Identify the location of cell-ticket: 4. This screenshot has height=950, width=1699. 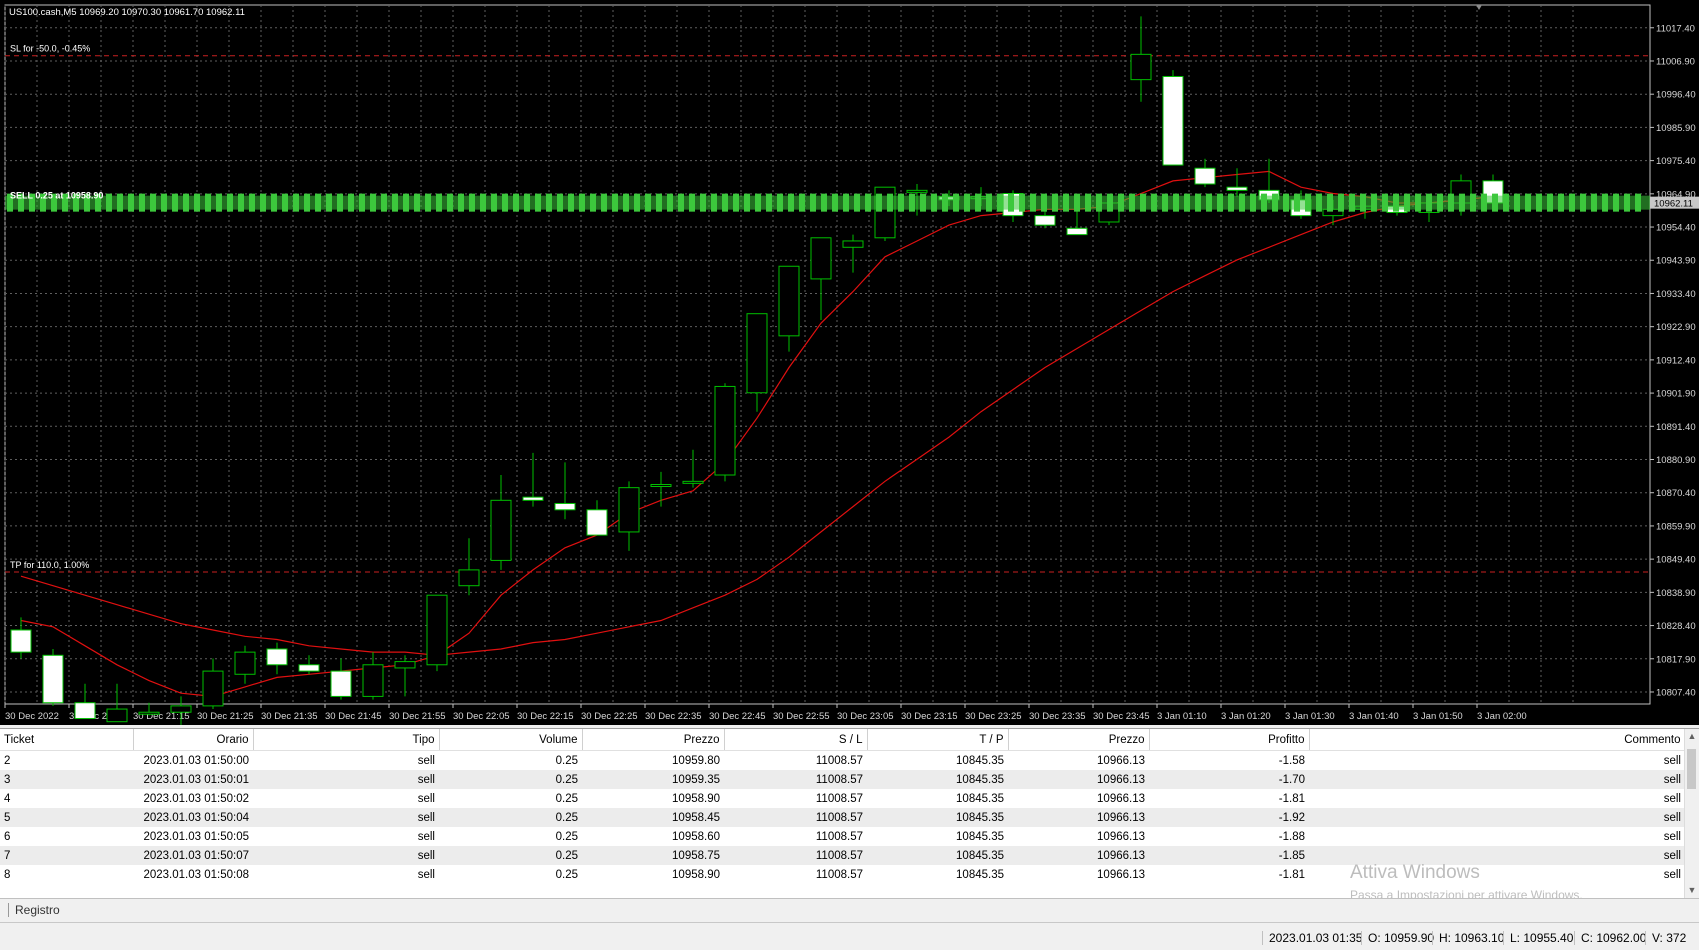
(7, 798).